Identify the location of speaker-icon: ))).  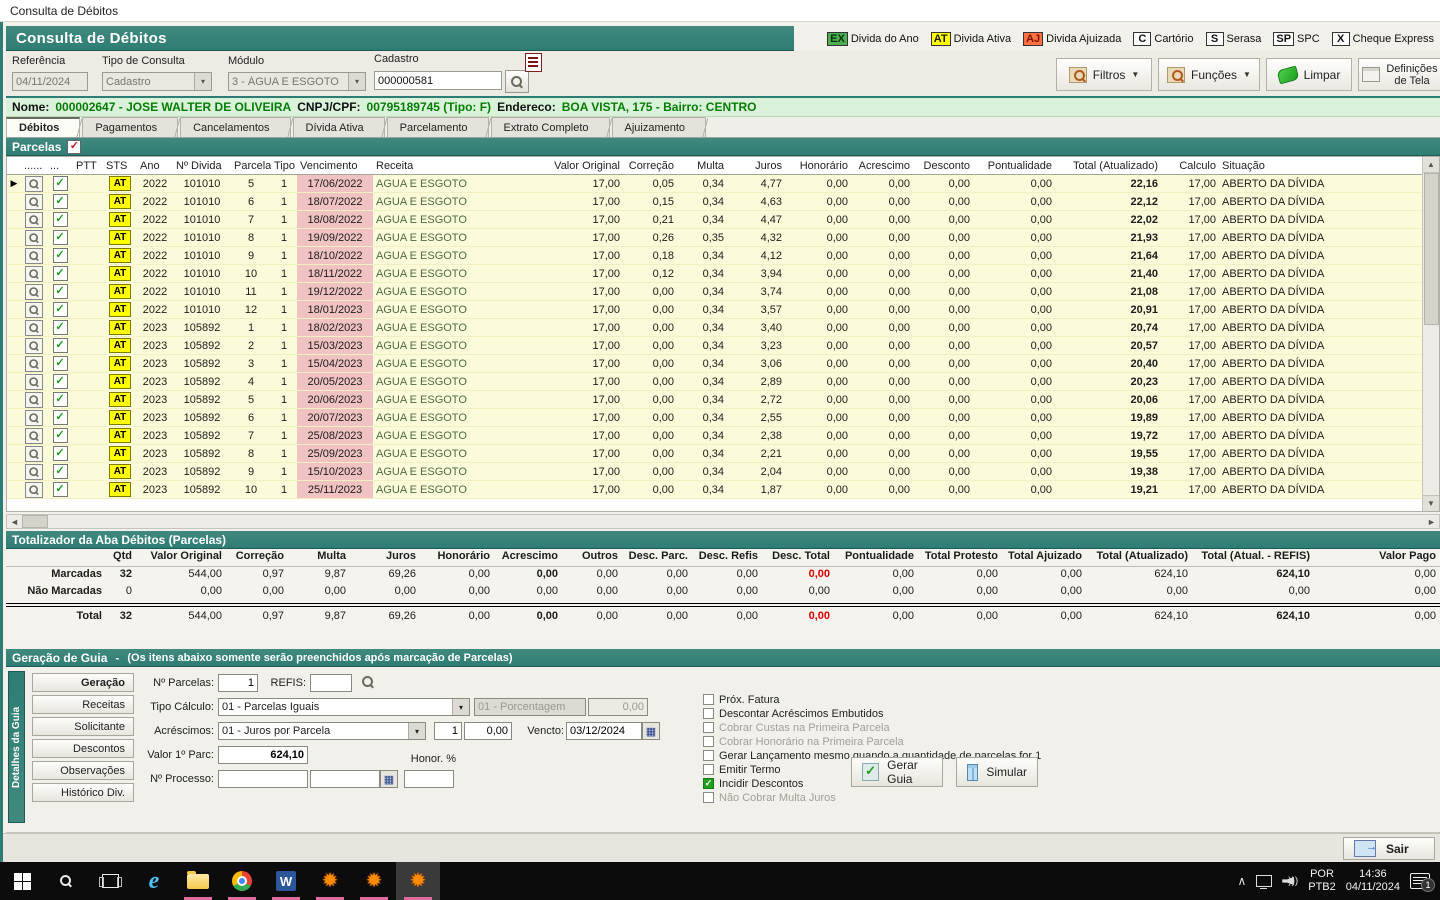
(1290, 881).